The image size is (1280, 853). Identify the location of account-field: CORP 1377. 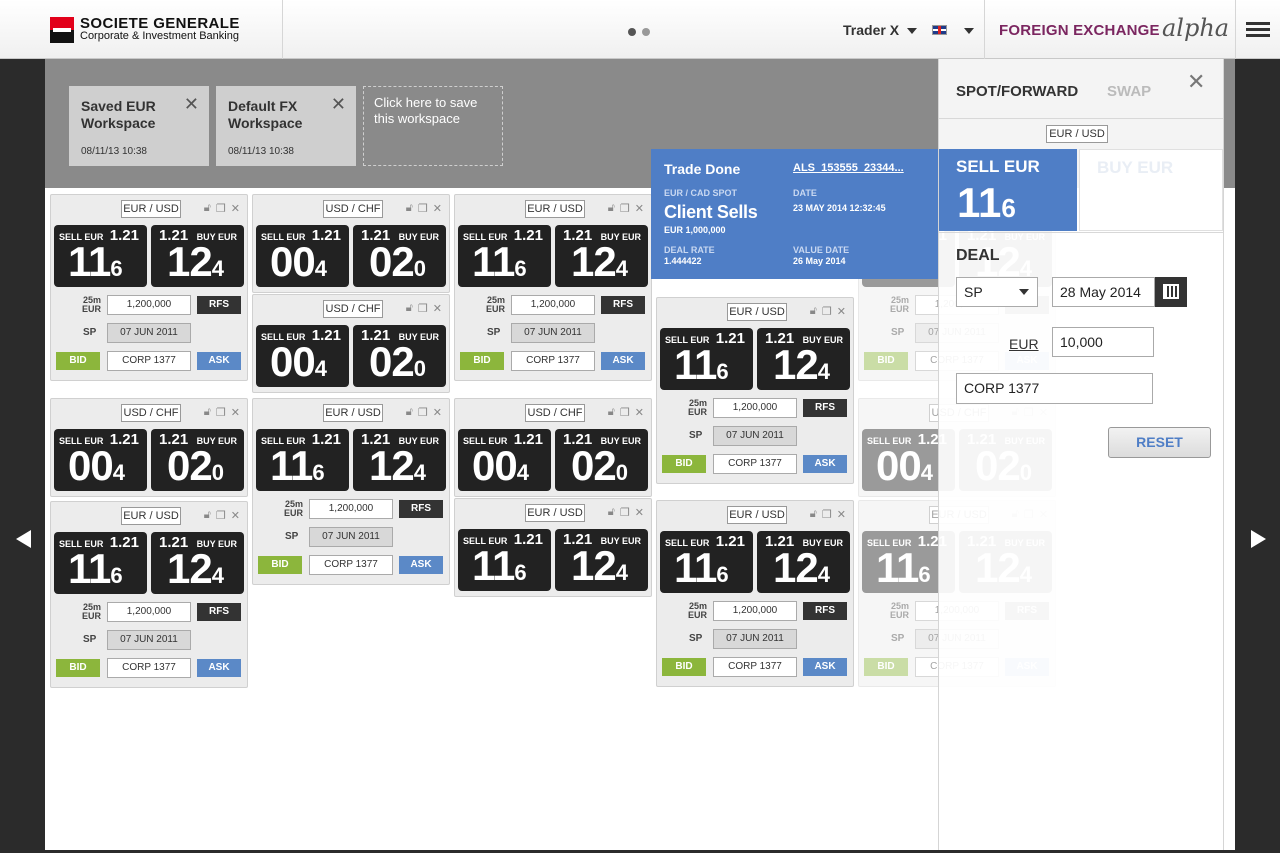
(1054, 388).